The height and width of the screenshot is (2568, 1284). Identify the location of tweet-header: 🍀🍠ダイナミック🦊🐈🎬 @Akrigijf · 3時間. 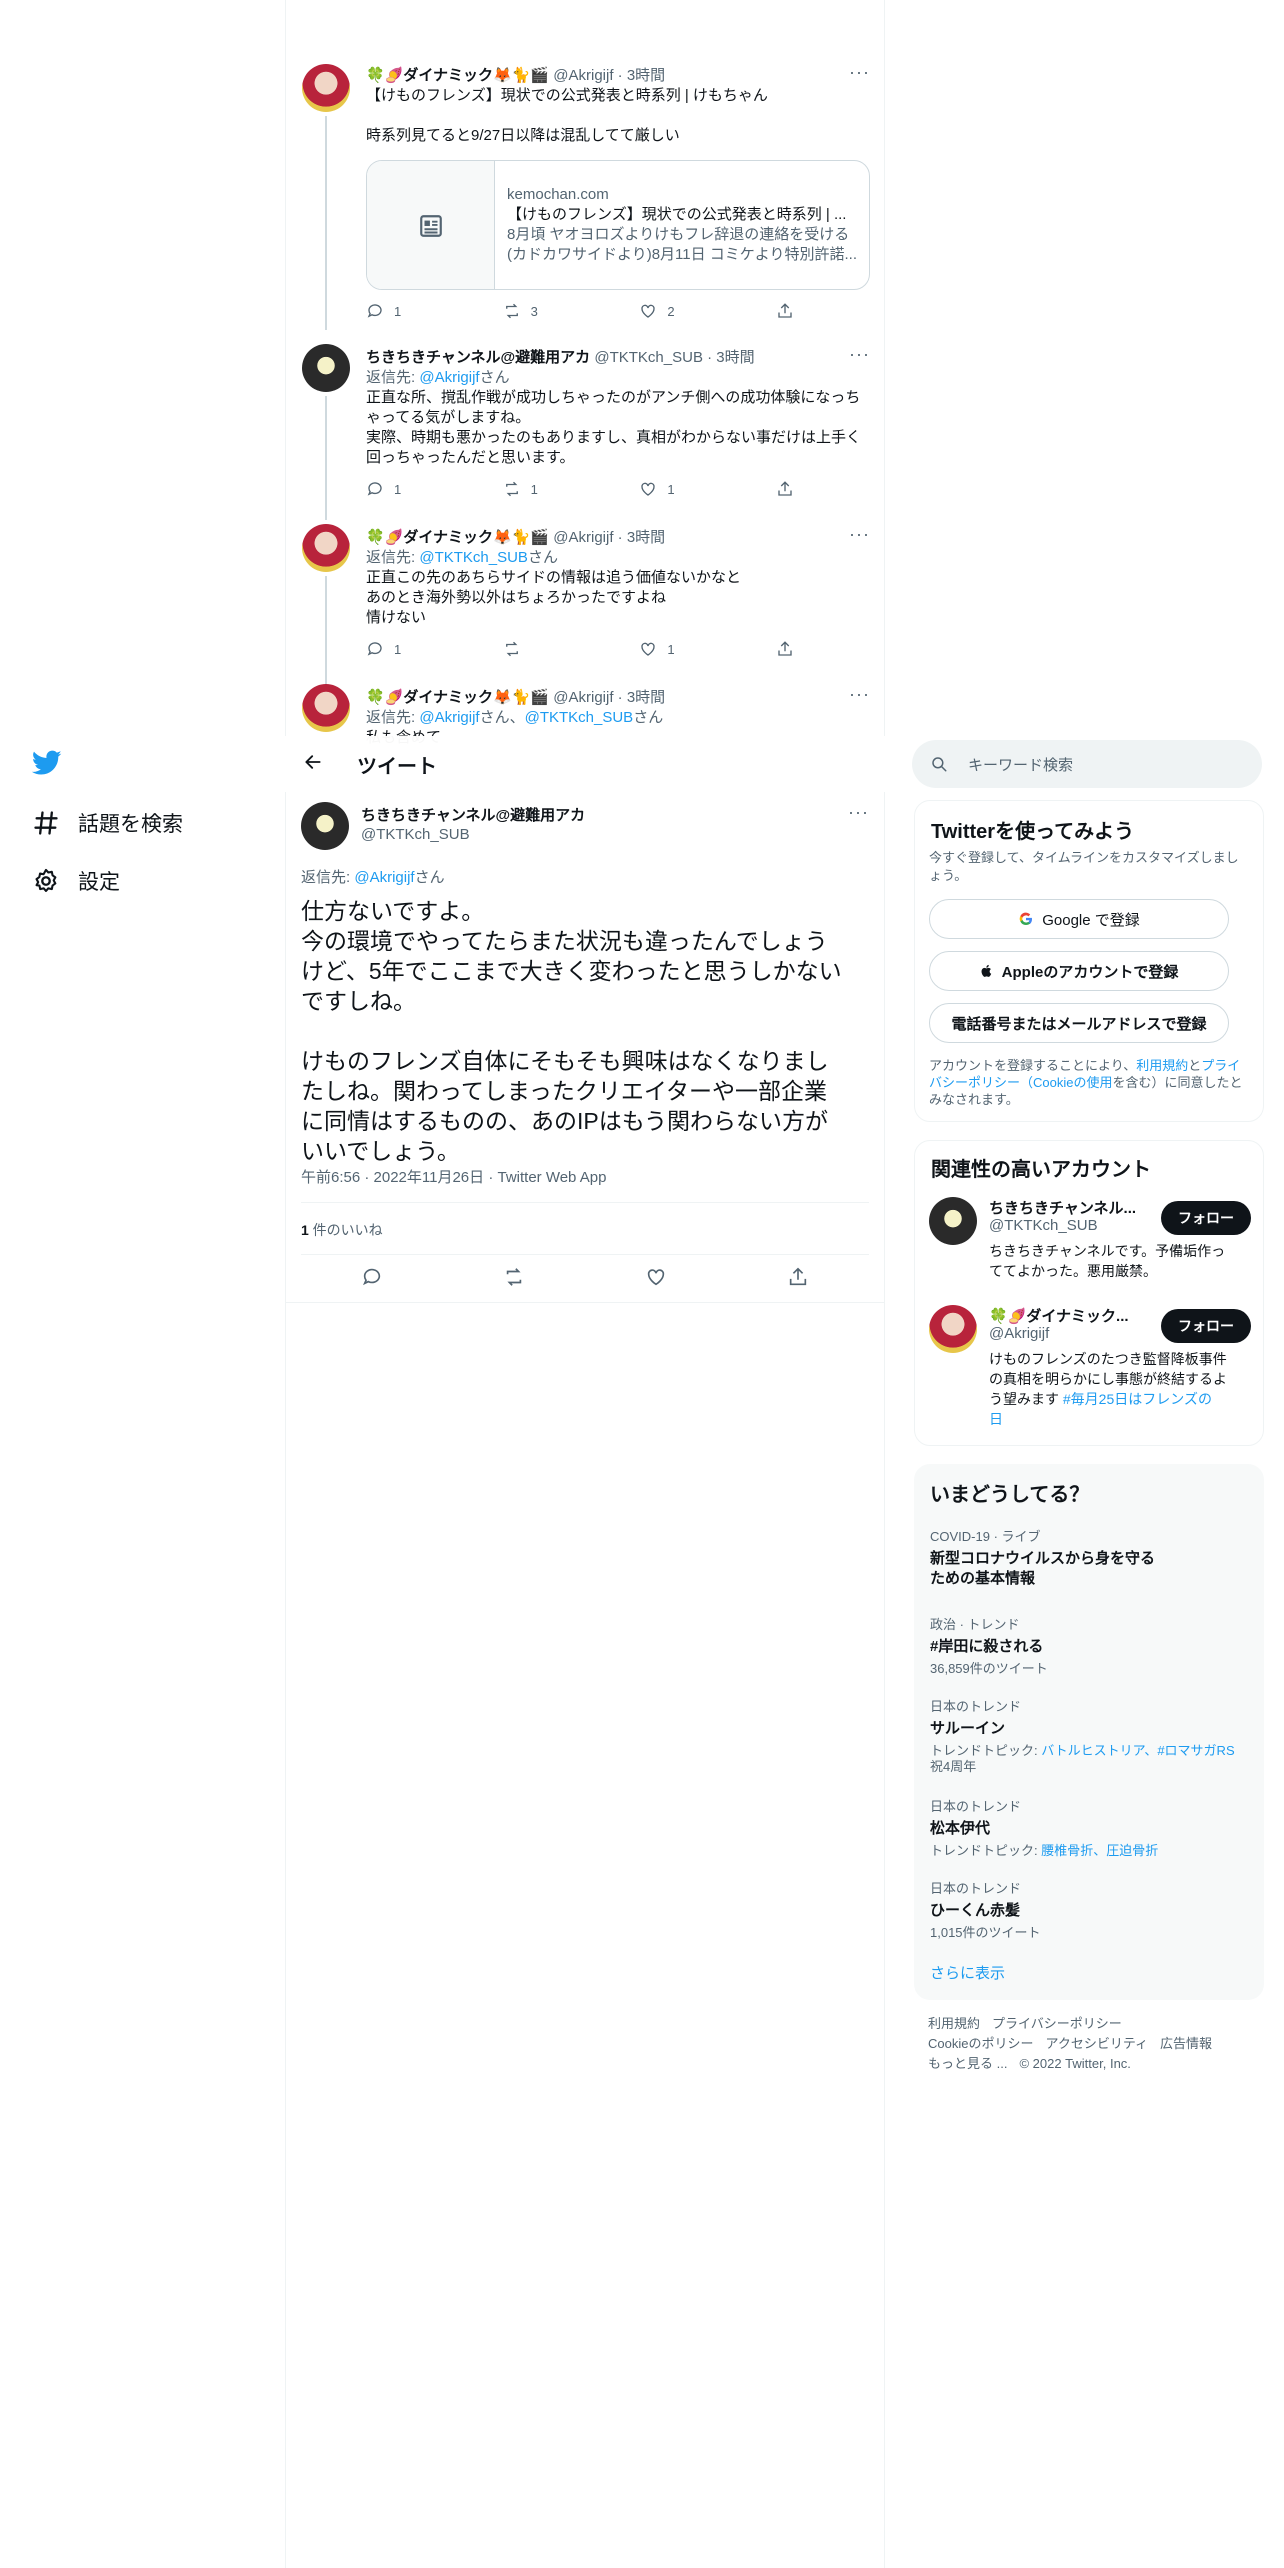
(516, 537).